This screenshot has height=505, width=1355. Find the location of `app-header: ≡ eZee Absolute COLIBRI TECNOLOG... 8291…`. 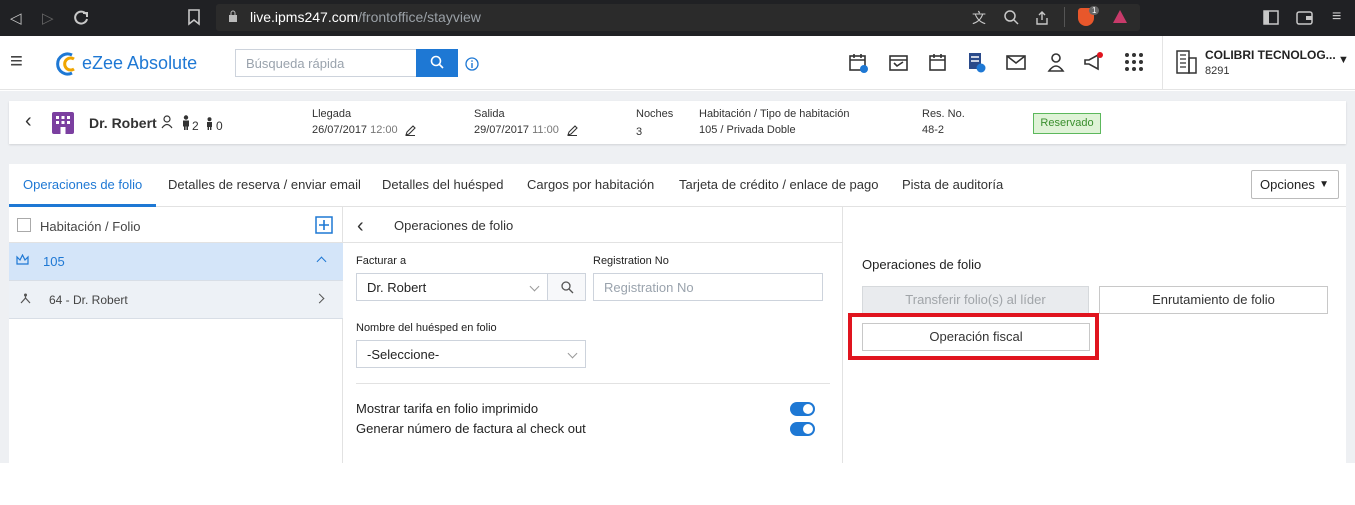

app-header: ≡ eZee Absolute COLIBRI TECNOLOG... 8291… is located at coordinates (677, 63).